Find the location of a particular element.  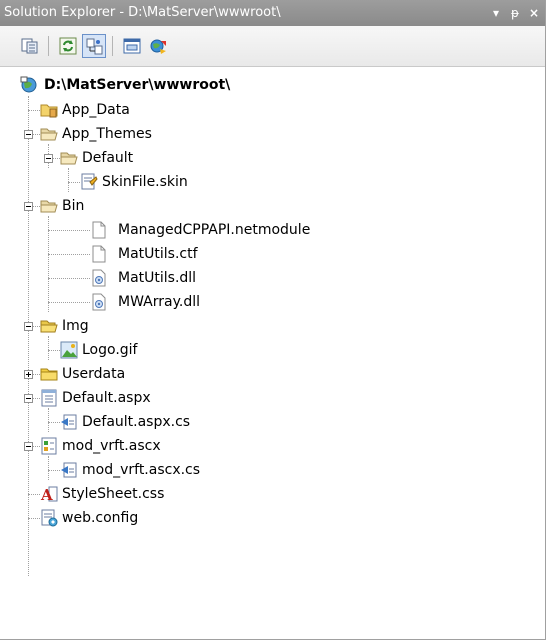

config-file-icon is located at coordinates (49, 518).